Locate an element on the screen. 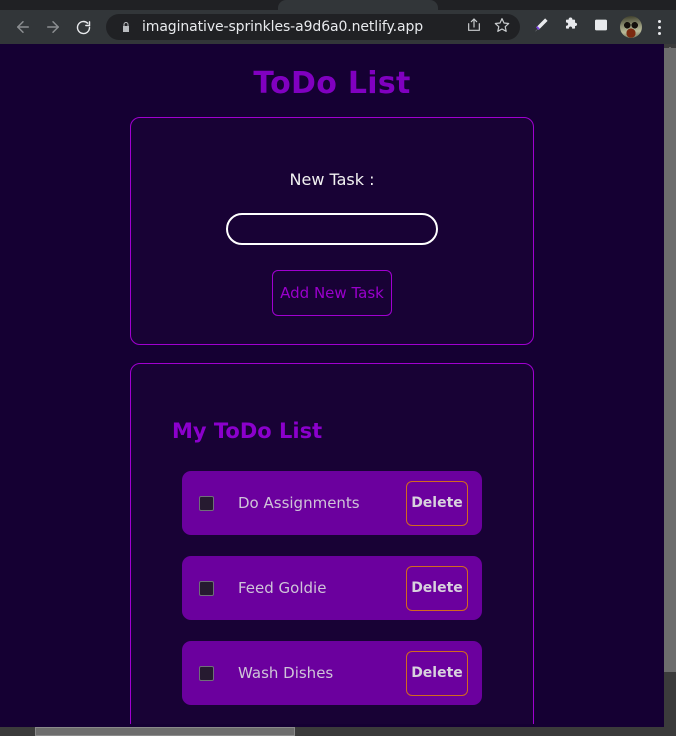 This screenshot has width=676, height=736. horizontal-scrollbar-thumb is located at coordinates (165, 731).